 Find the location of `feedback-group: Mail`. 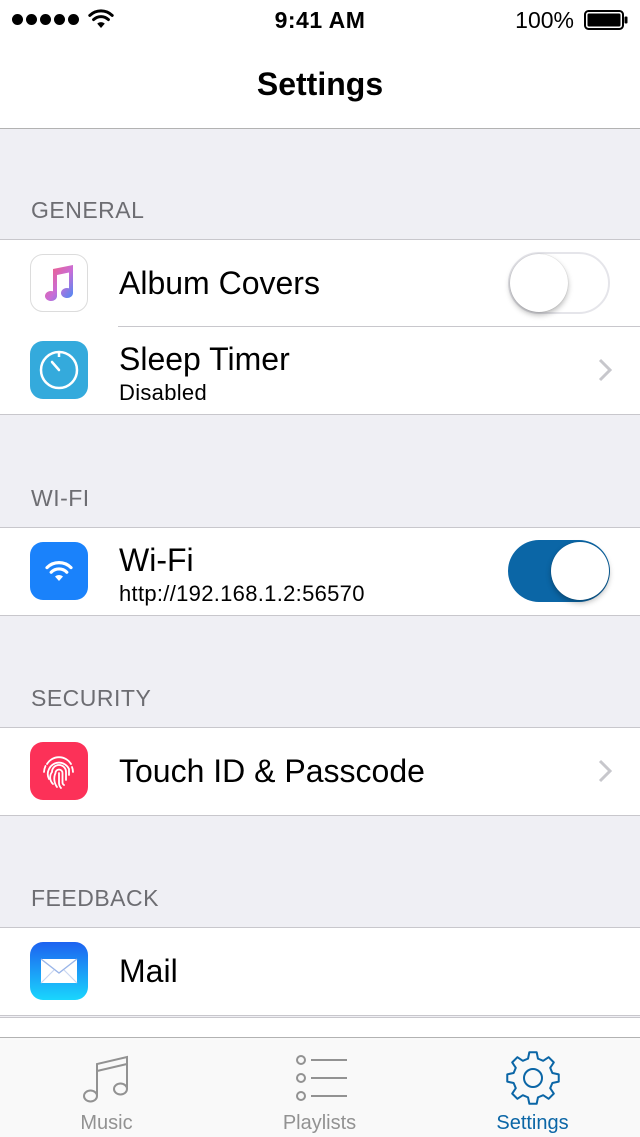

feedback-group: Mail is located at coordinates (320, 971).